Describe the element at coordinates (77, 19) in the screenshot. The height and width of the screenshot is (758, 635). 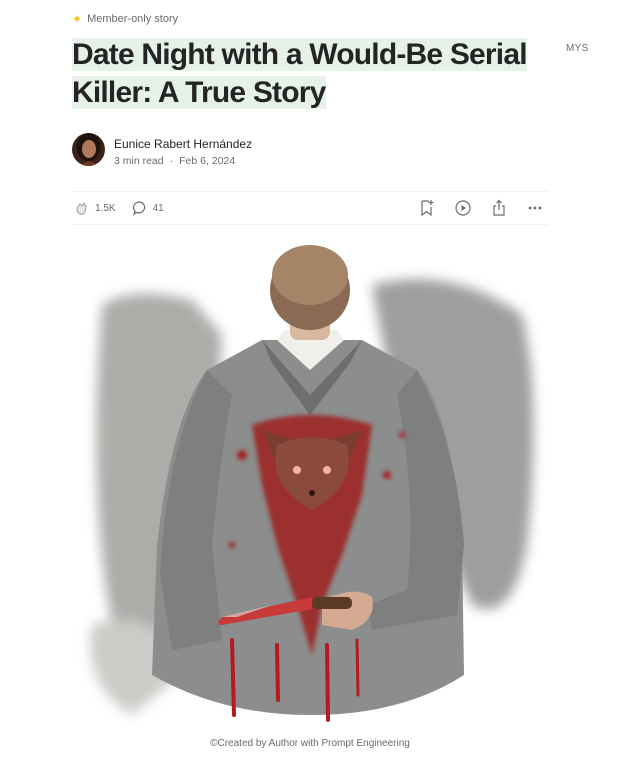
I see `sparkle-star-icon: ✦` at that location.